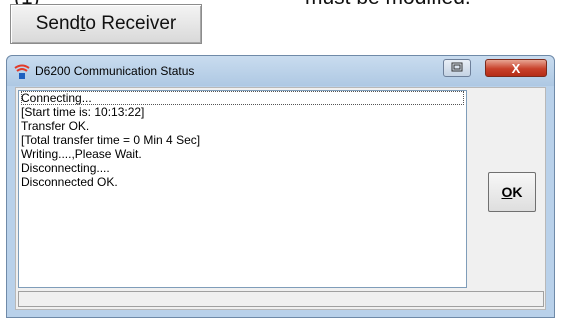  What do you see at coordinates (280, 71) in the screenshot?
I see `title-bar: D6200 Communication Status X` at bounding box center [280, 71].